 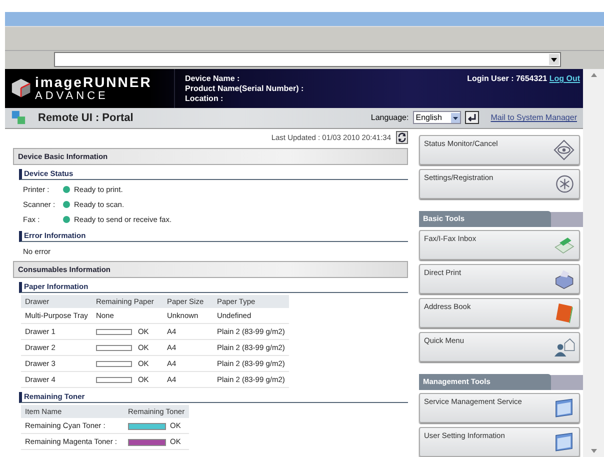 What do you see at coordinates (564, 78) in the screenshot?
I see `log-out-link: Log Out` at bounding box center [564, 78].